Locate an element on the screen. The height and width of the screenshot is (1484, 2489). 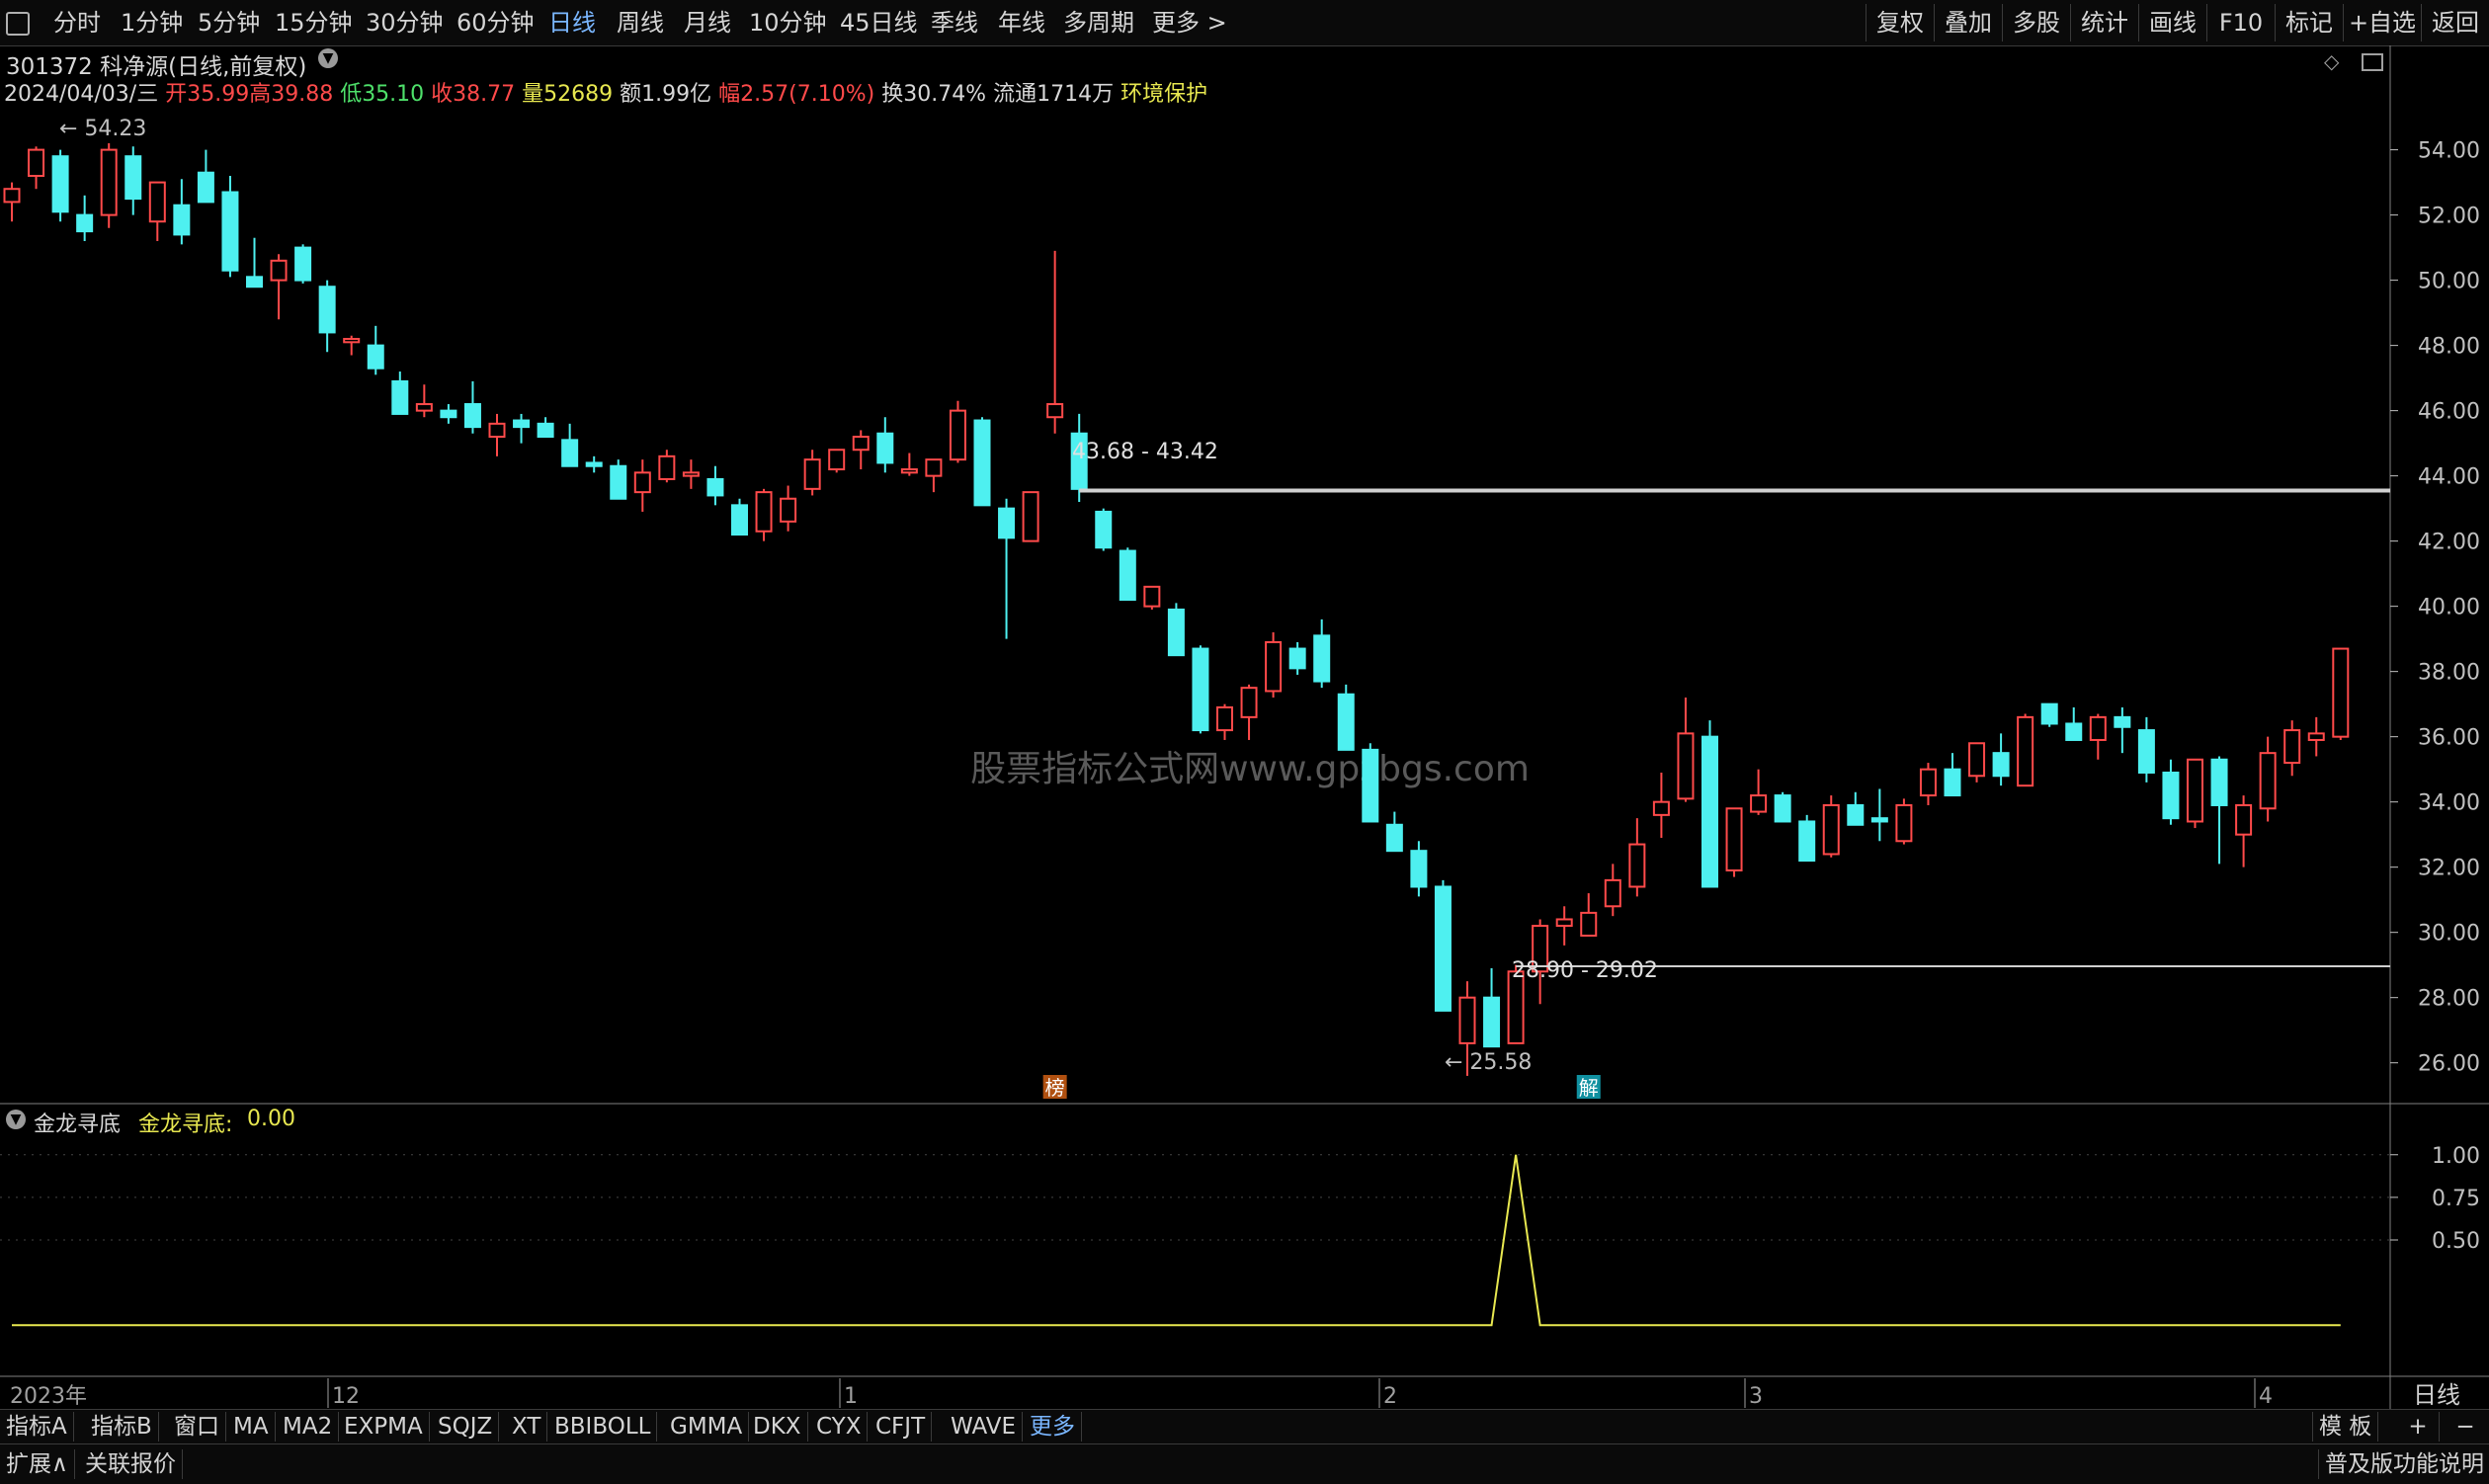
tab-wave: WAVE is located at coordinates (985, 1427).